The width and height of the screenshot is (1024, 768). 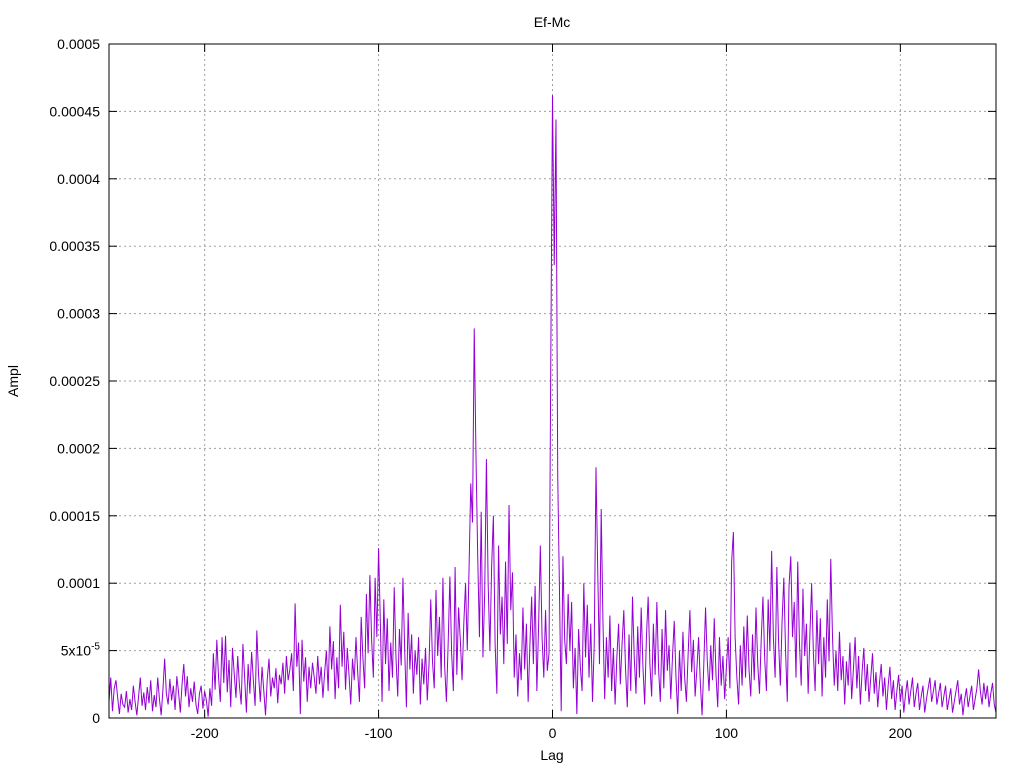 I want to click on y-tick-label: 0.00025, so click(x=74, y=381).